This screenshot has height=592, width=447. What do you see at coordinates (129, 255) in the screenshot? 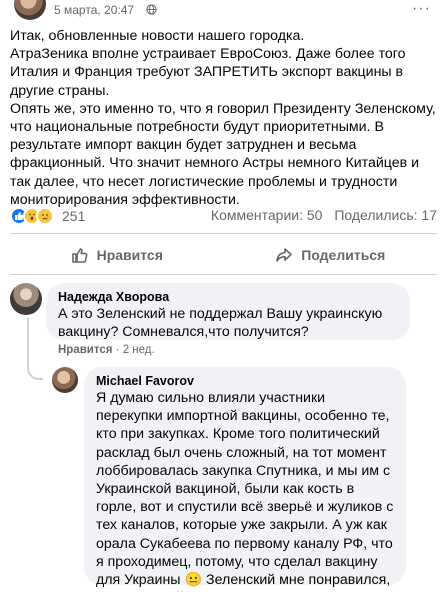
I see `like-button-label: Нравится` at bounding box center [129, 255].